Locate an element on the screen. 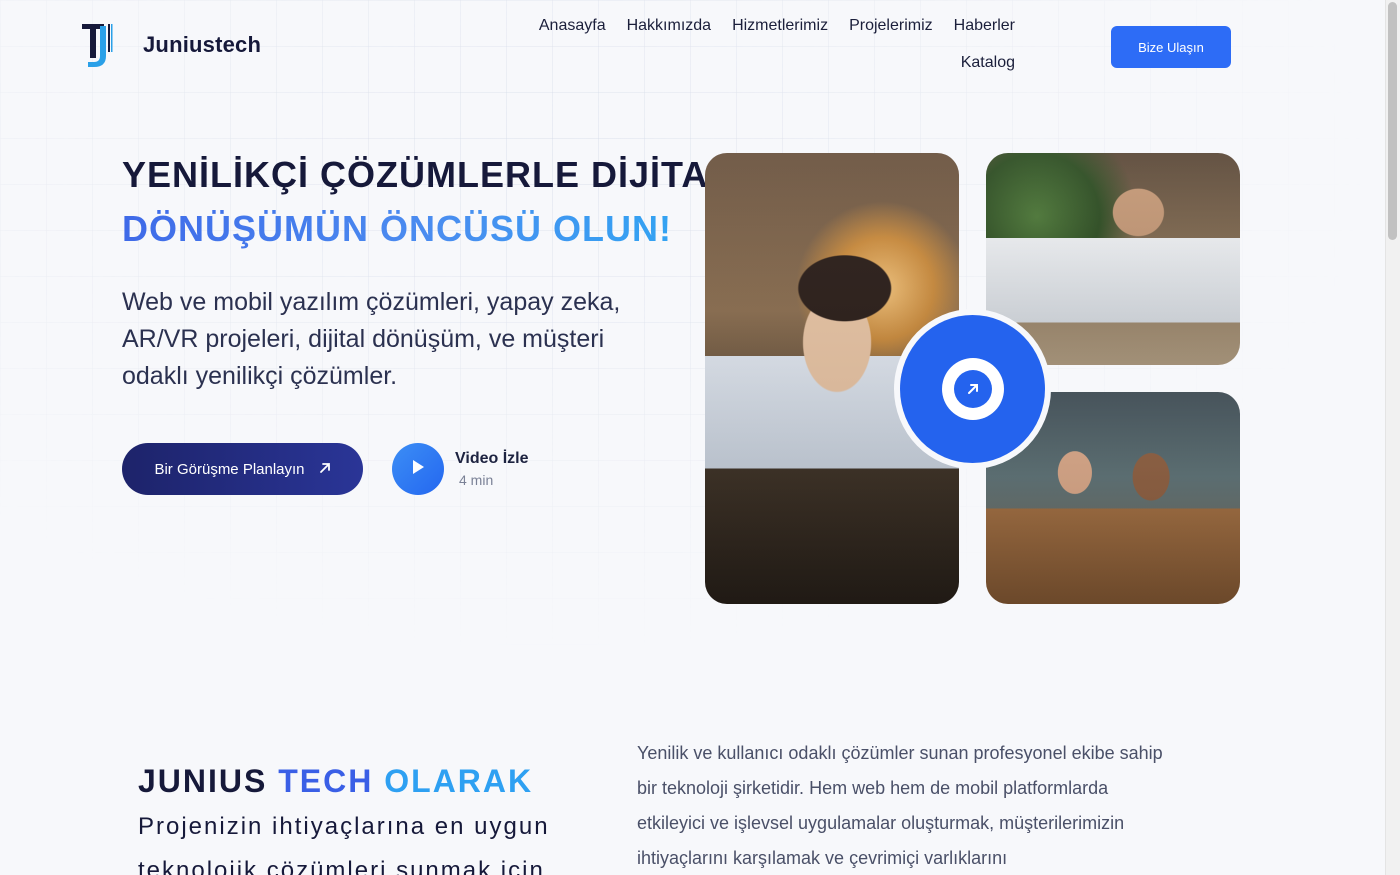  contact-button: Bize Ulaşın is located at coordinates (1171, 47).